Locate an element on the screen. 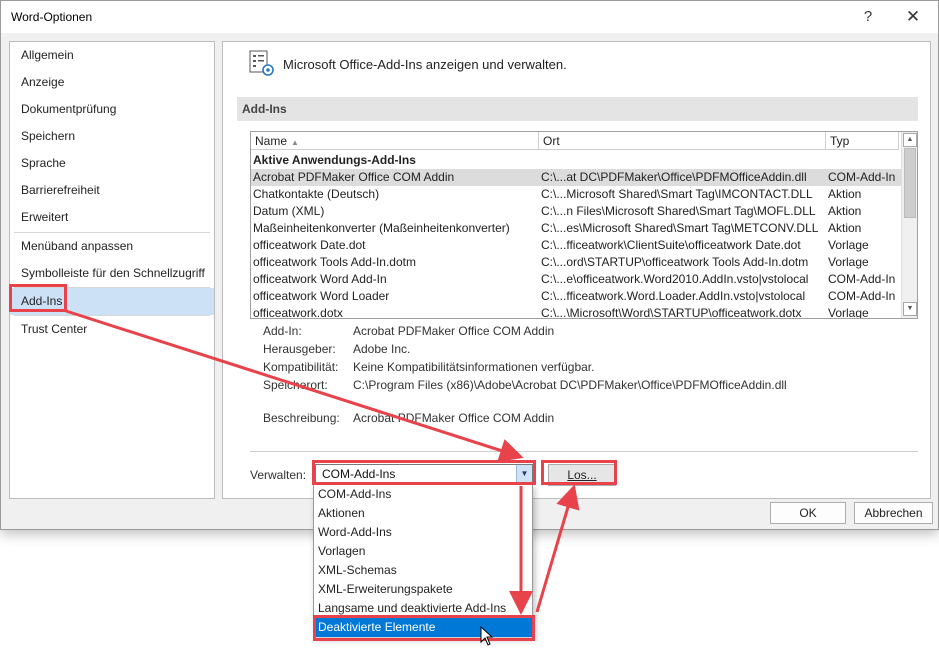  addin-name-cell: officeatwork Word Add-In is located at coordinates (320, 279).